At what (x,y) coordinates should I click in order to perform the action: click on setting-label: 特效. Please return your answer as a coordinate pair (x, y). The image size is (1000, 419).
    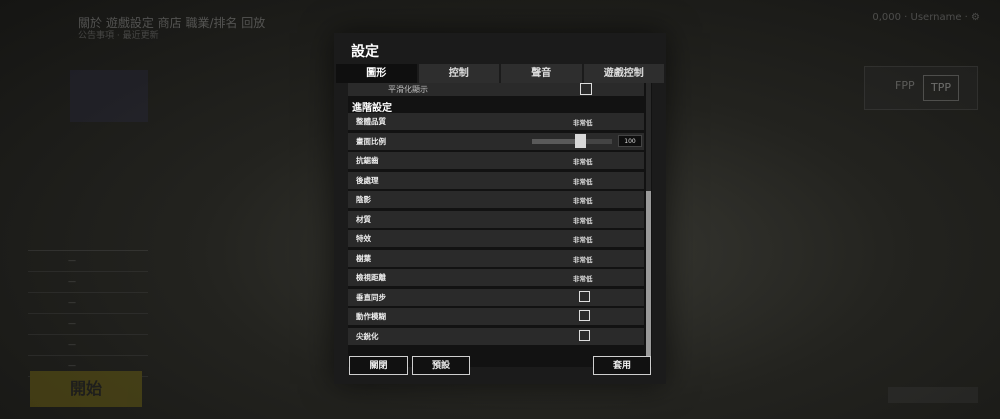
    Looking at the image, I should click on (363, 238).